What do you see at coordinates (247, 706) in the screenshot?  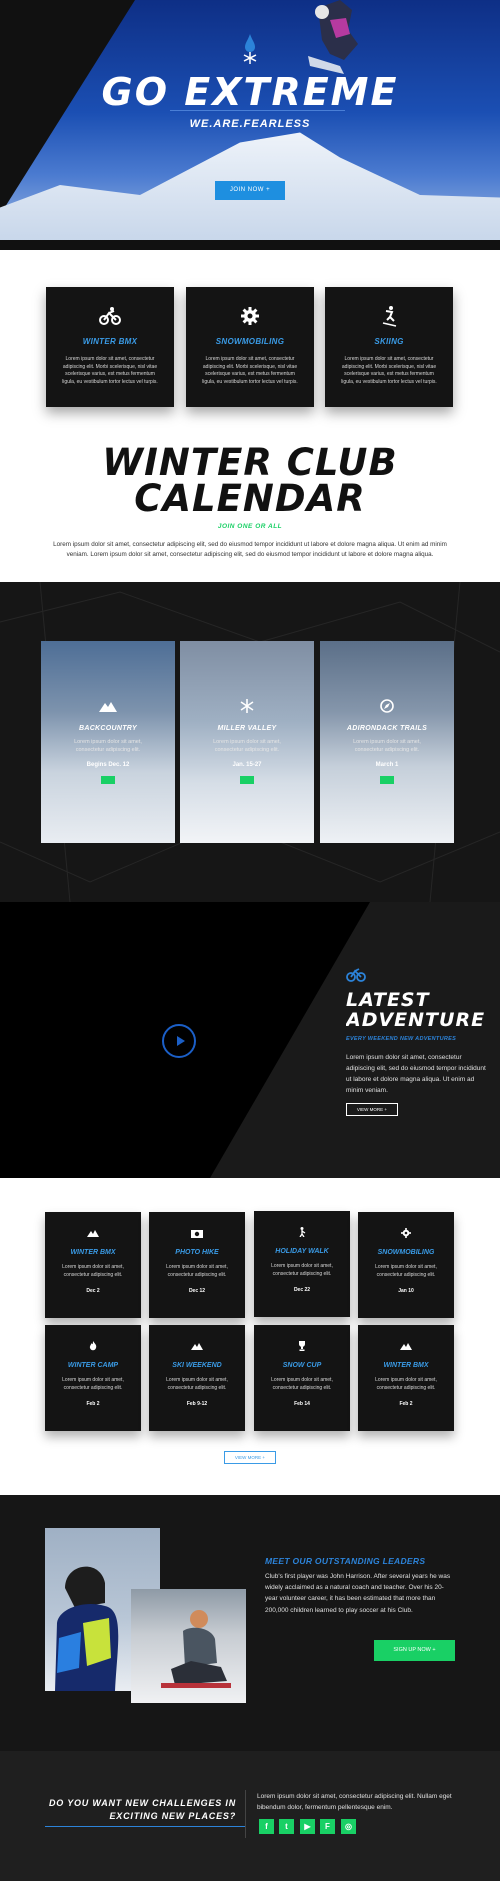 I see `snowflake-icon` at bounding box center [247, 706].